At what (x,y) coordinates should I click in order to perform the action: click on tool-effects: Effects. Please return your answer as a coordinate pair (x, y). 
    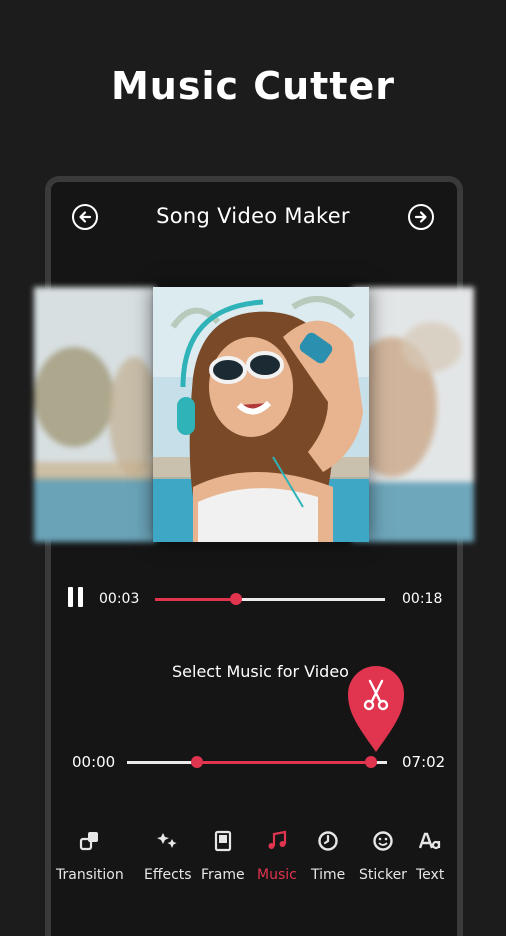
    Looking at the image, I should click on (168, 856).